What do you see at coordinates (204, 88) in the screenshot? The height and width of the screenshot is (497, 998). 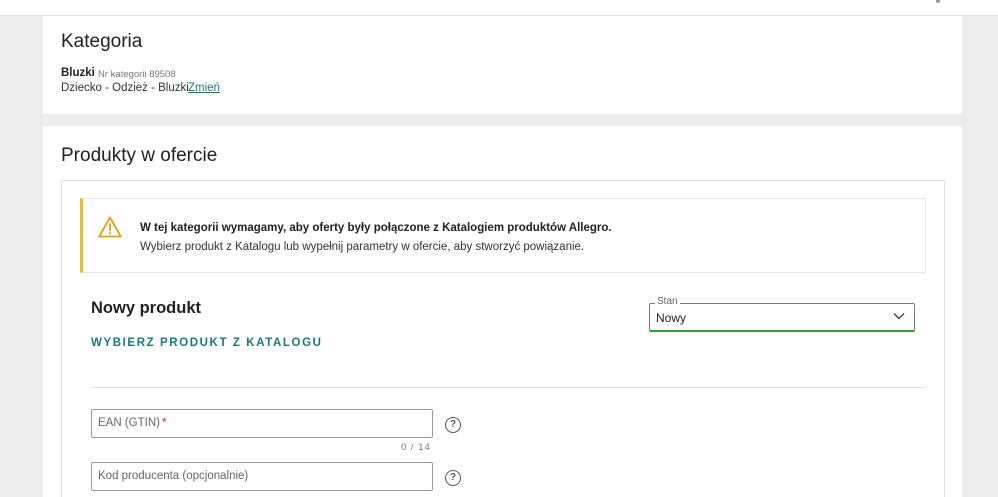 I see `change-category-link: Zmień` at bounding box center [204, 88].